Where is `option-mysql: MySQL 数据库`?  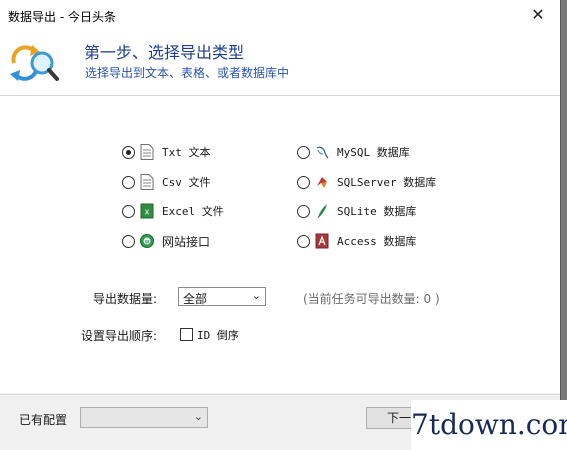
option-mysql: MySQL 数据库 is located at coordinates (353, 152).